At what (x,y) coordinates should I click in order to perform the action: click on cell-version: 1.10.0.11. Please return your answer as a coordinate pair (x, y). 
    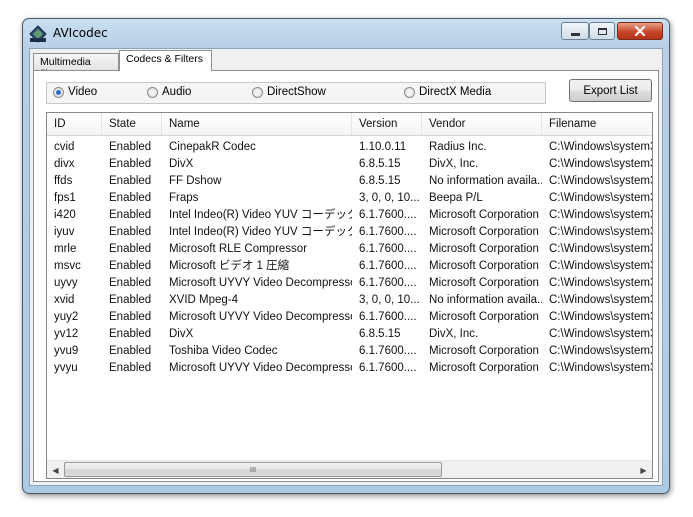
    Looking at the image, I should click on (383, 147).